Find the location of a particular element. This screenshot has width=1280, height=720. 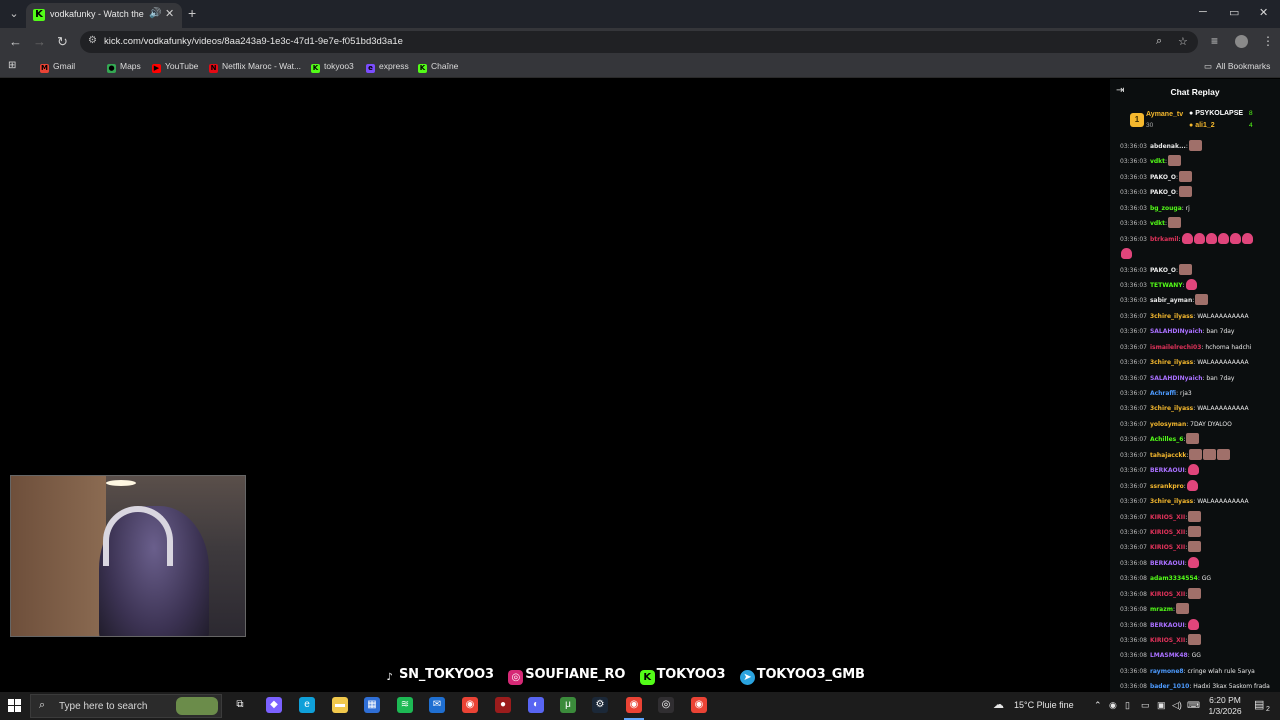

message-username: btrkamil is located at coordinates (1164, 239).